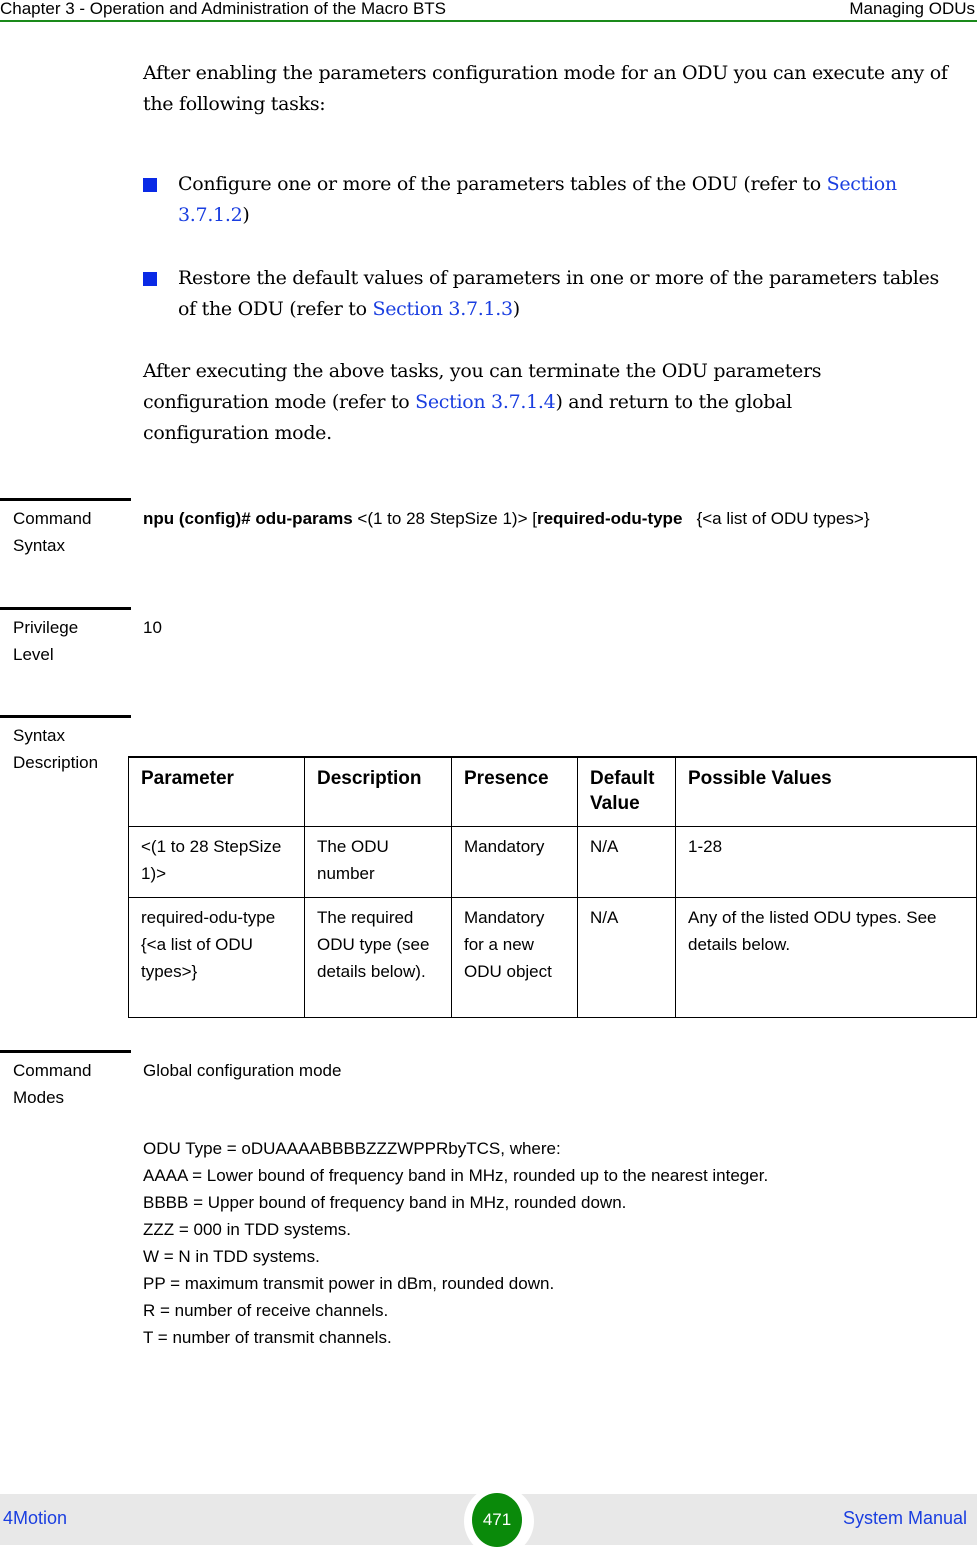  I want to click on odu-type-line: T = number of transmit channels., so click(267, 1337).